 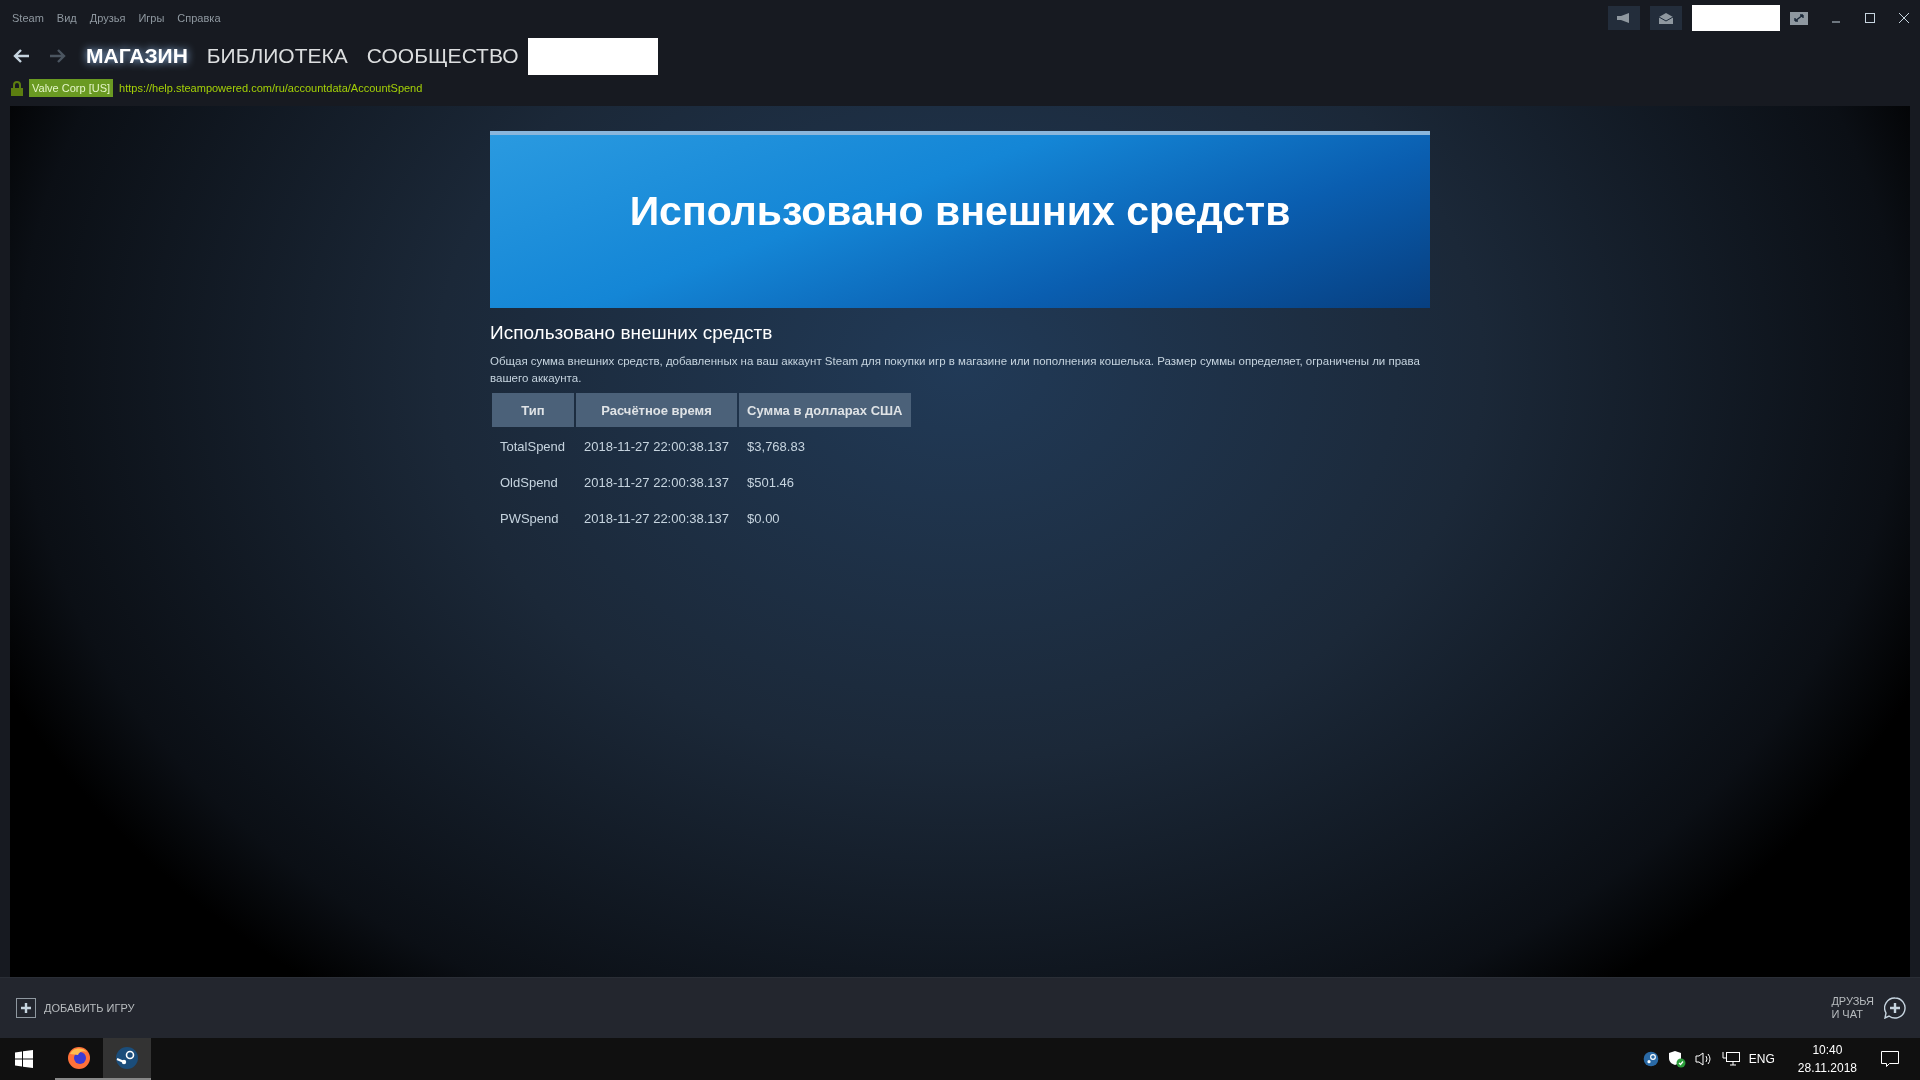 What do you see at coordinates (960, 211) in the screenshot?
I see `banner-title: Использовано внешних средств` at bounding box center [960, 211].